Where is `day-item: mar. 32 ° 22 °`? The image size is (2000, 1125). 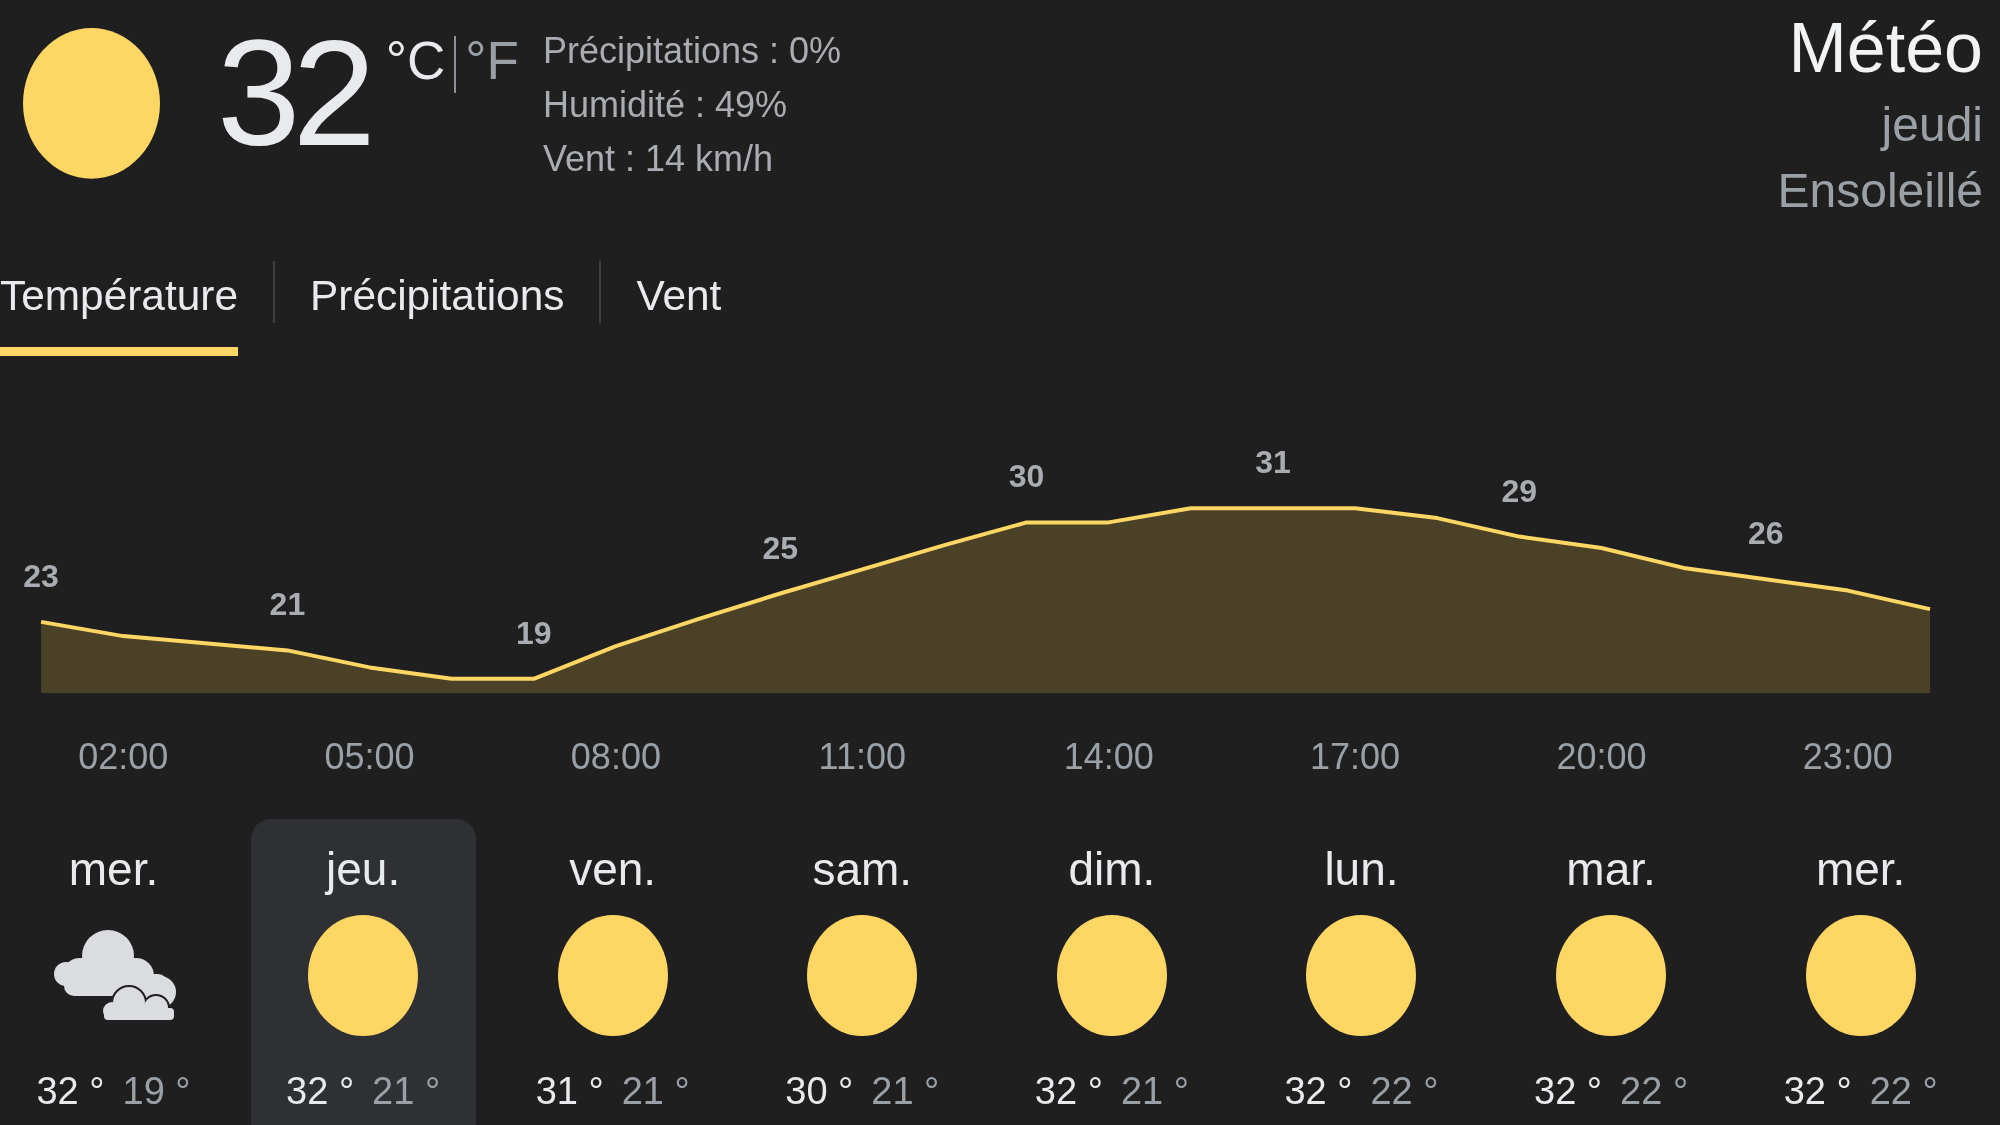 day-item: mar. 32 ° 22 ° is located at coordinates (1611, 972).